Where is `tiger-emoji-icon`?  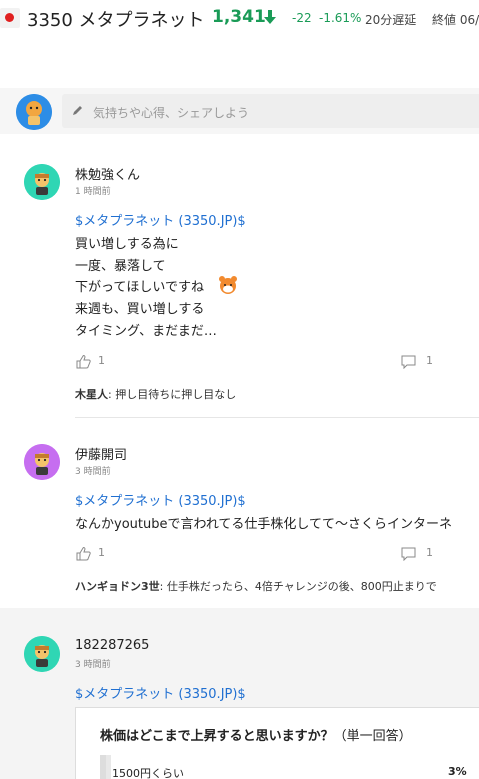 tiger-emoji-icon is located at coordinates (228, 285).